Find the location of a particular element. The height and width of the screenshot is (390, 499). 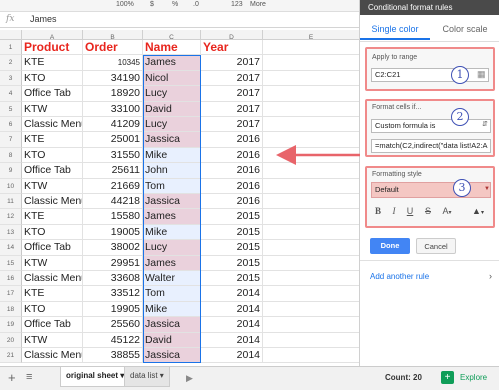

header-cell-name: Name is located at coordinates (172, 48).